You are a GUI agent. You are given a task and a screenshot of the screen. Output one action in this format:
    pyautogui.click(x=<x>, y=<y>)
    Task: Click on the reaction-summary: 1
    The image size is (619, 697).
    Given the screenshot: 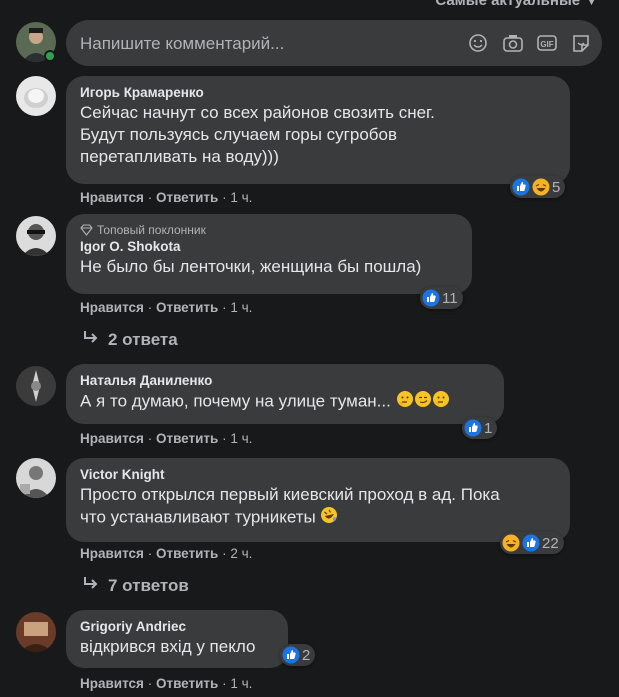 What is the action you would take?
    pyautogui.click(x=480, y=428)
    